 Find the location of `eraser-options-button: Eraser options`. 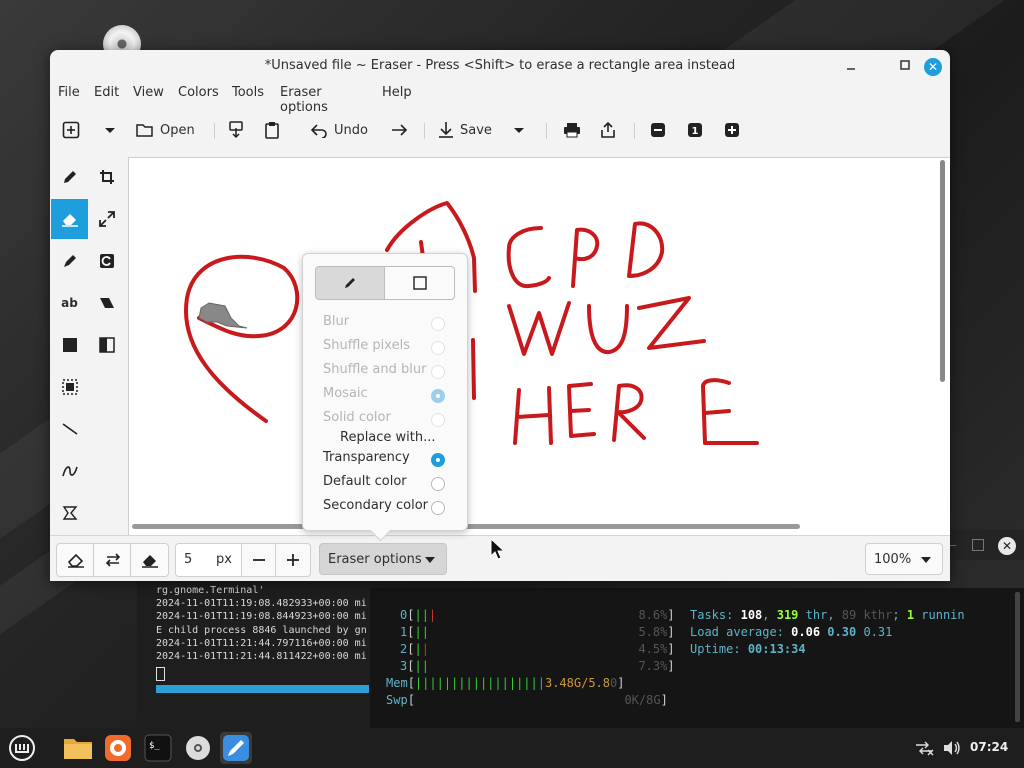

eraser-options-button: Eraser options is located at coordinates (383, 559).